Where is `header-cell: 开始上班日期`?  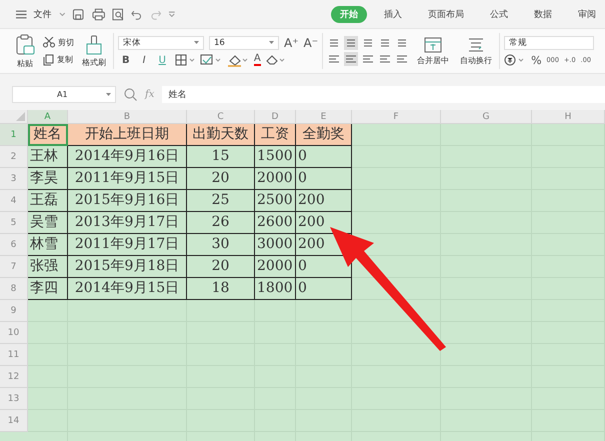 header-cell: 开始上班日期 is located at coordinates (127, 135).